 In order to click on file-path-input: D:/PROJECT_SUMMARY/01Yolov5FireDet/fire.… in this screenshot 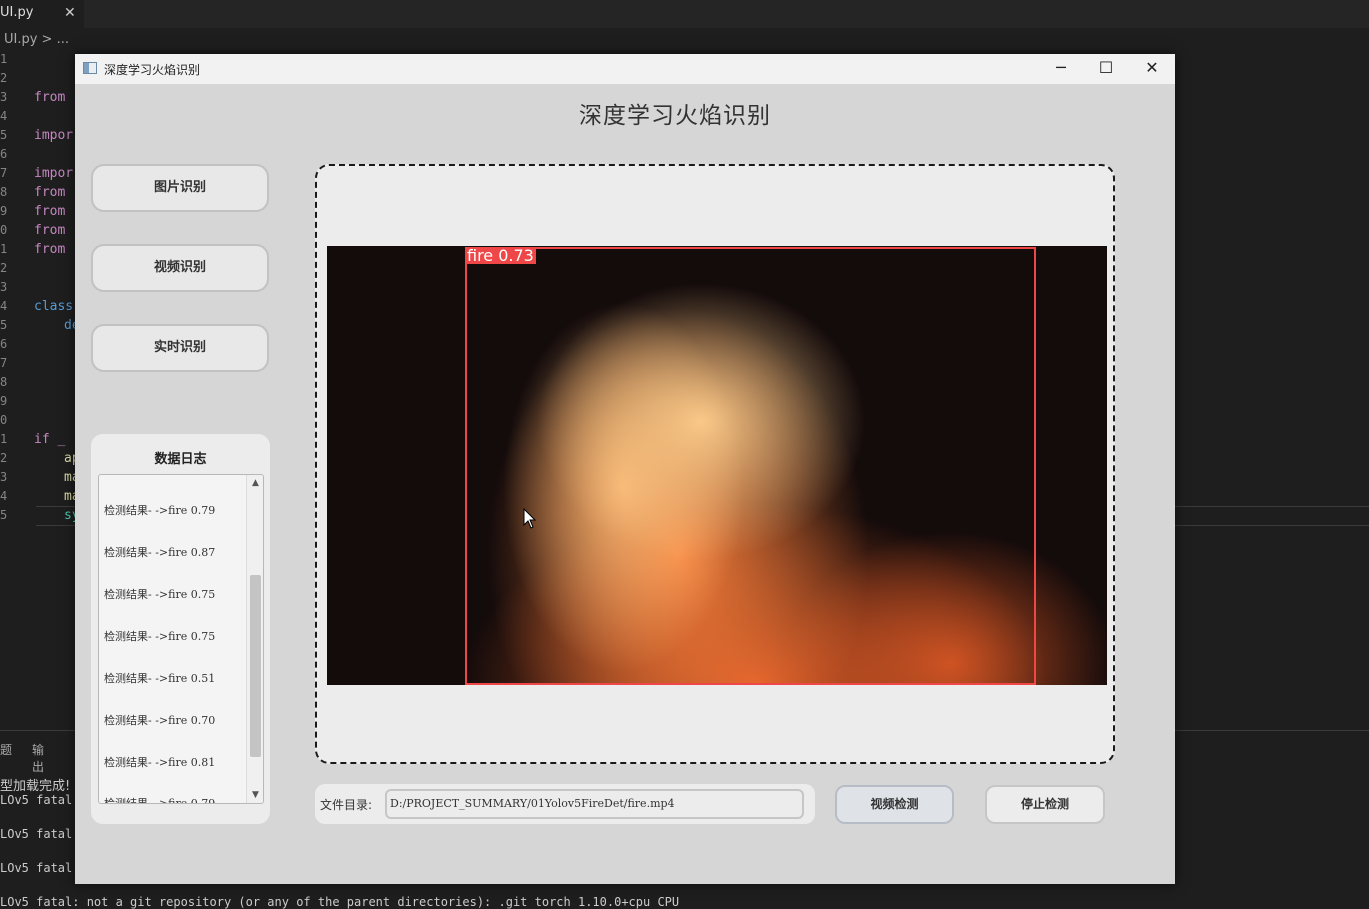, I will do `click(594, 804)`.